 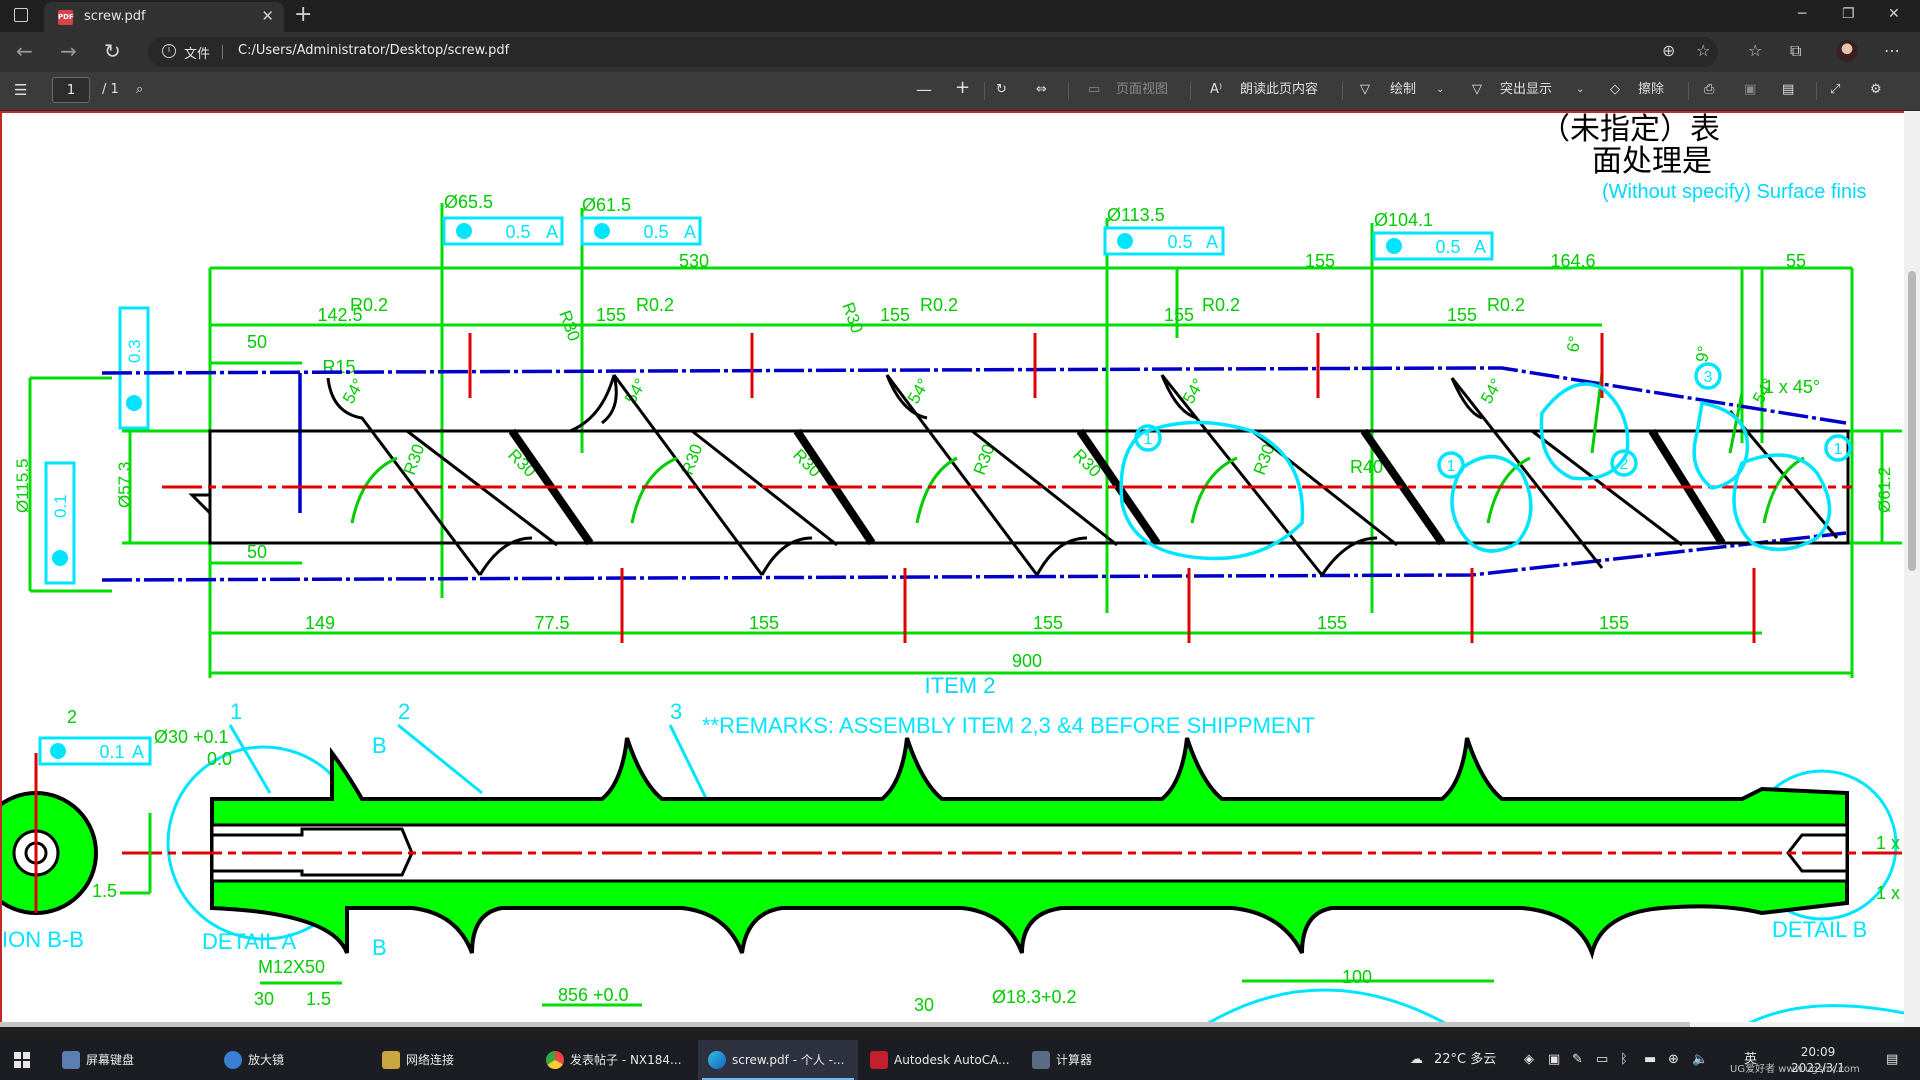 I want to click on taskbar-item-keyboard: 屏幕键盘, so click(x=132, y=1060).